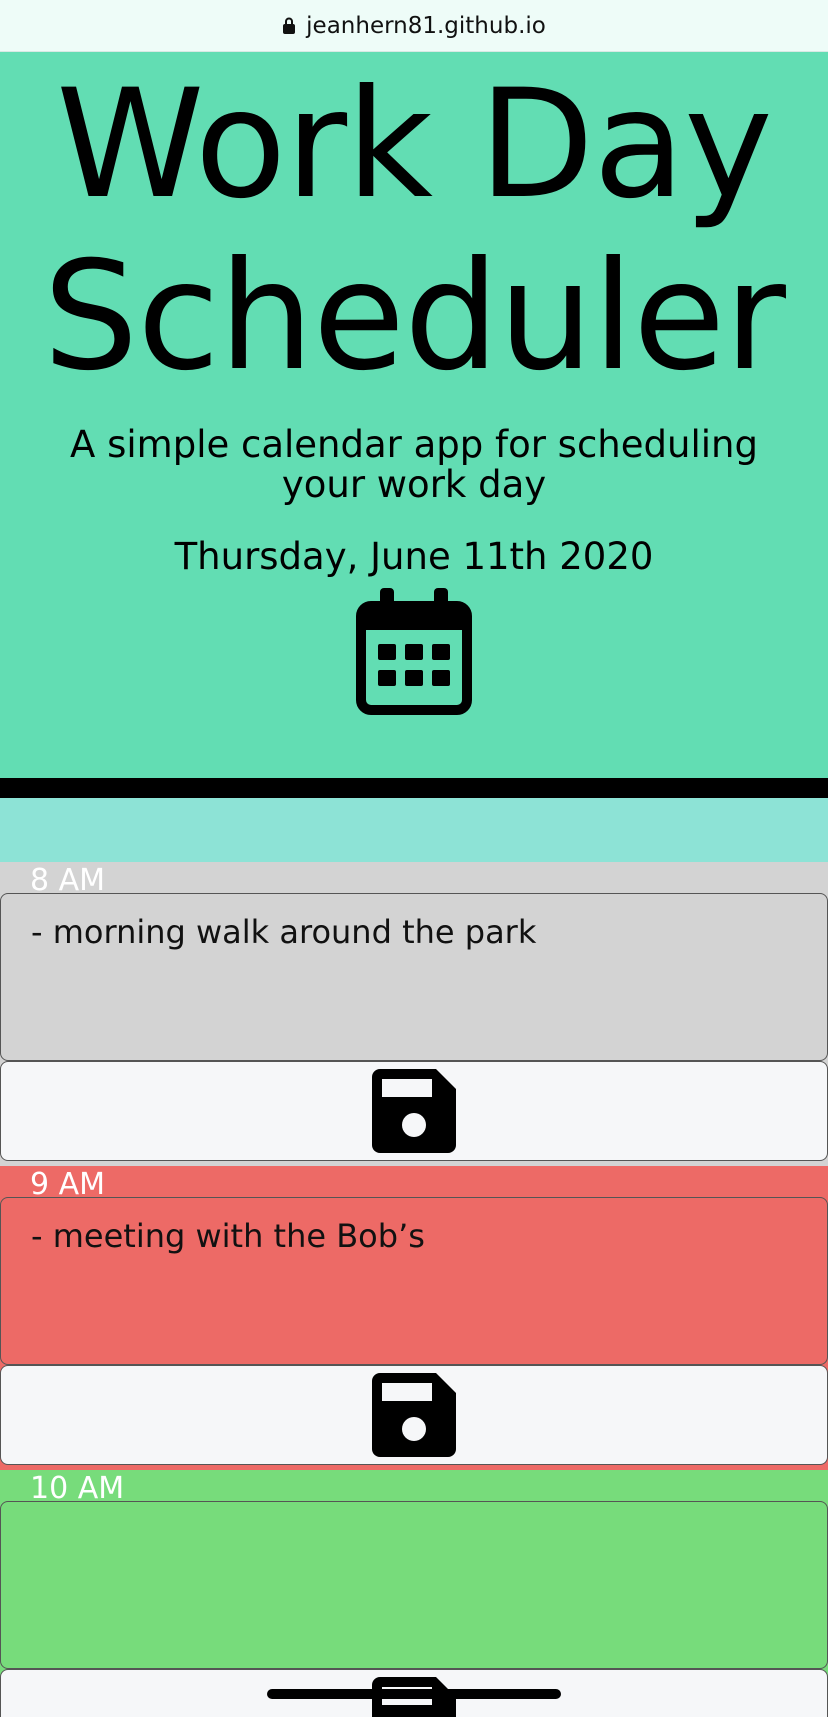 This screenshot has width=828, height=1717. I want to click on home-indicator, so click(414, 1694).